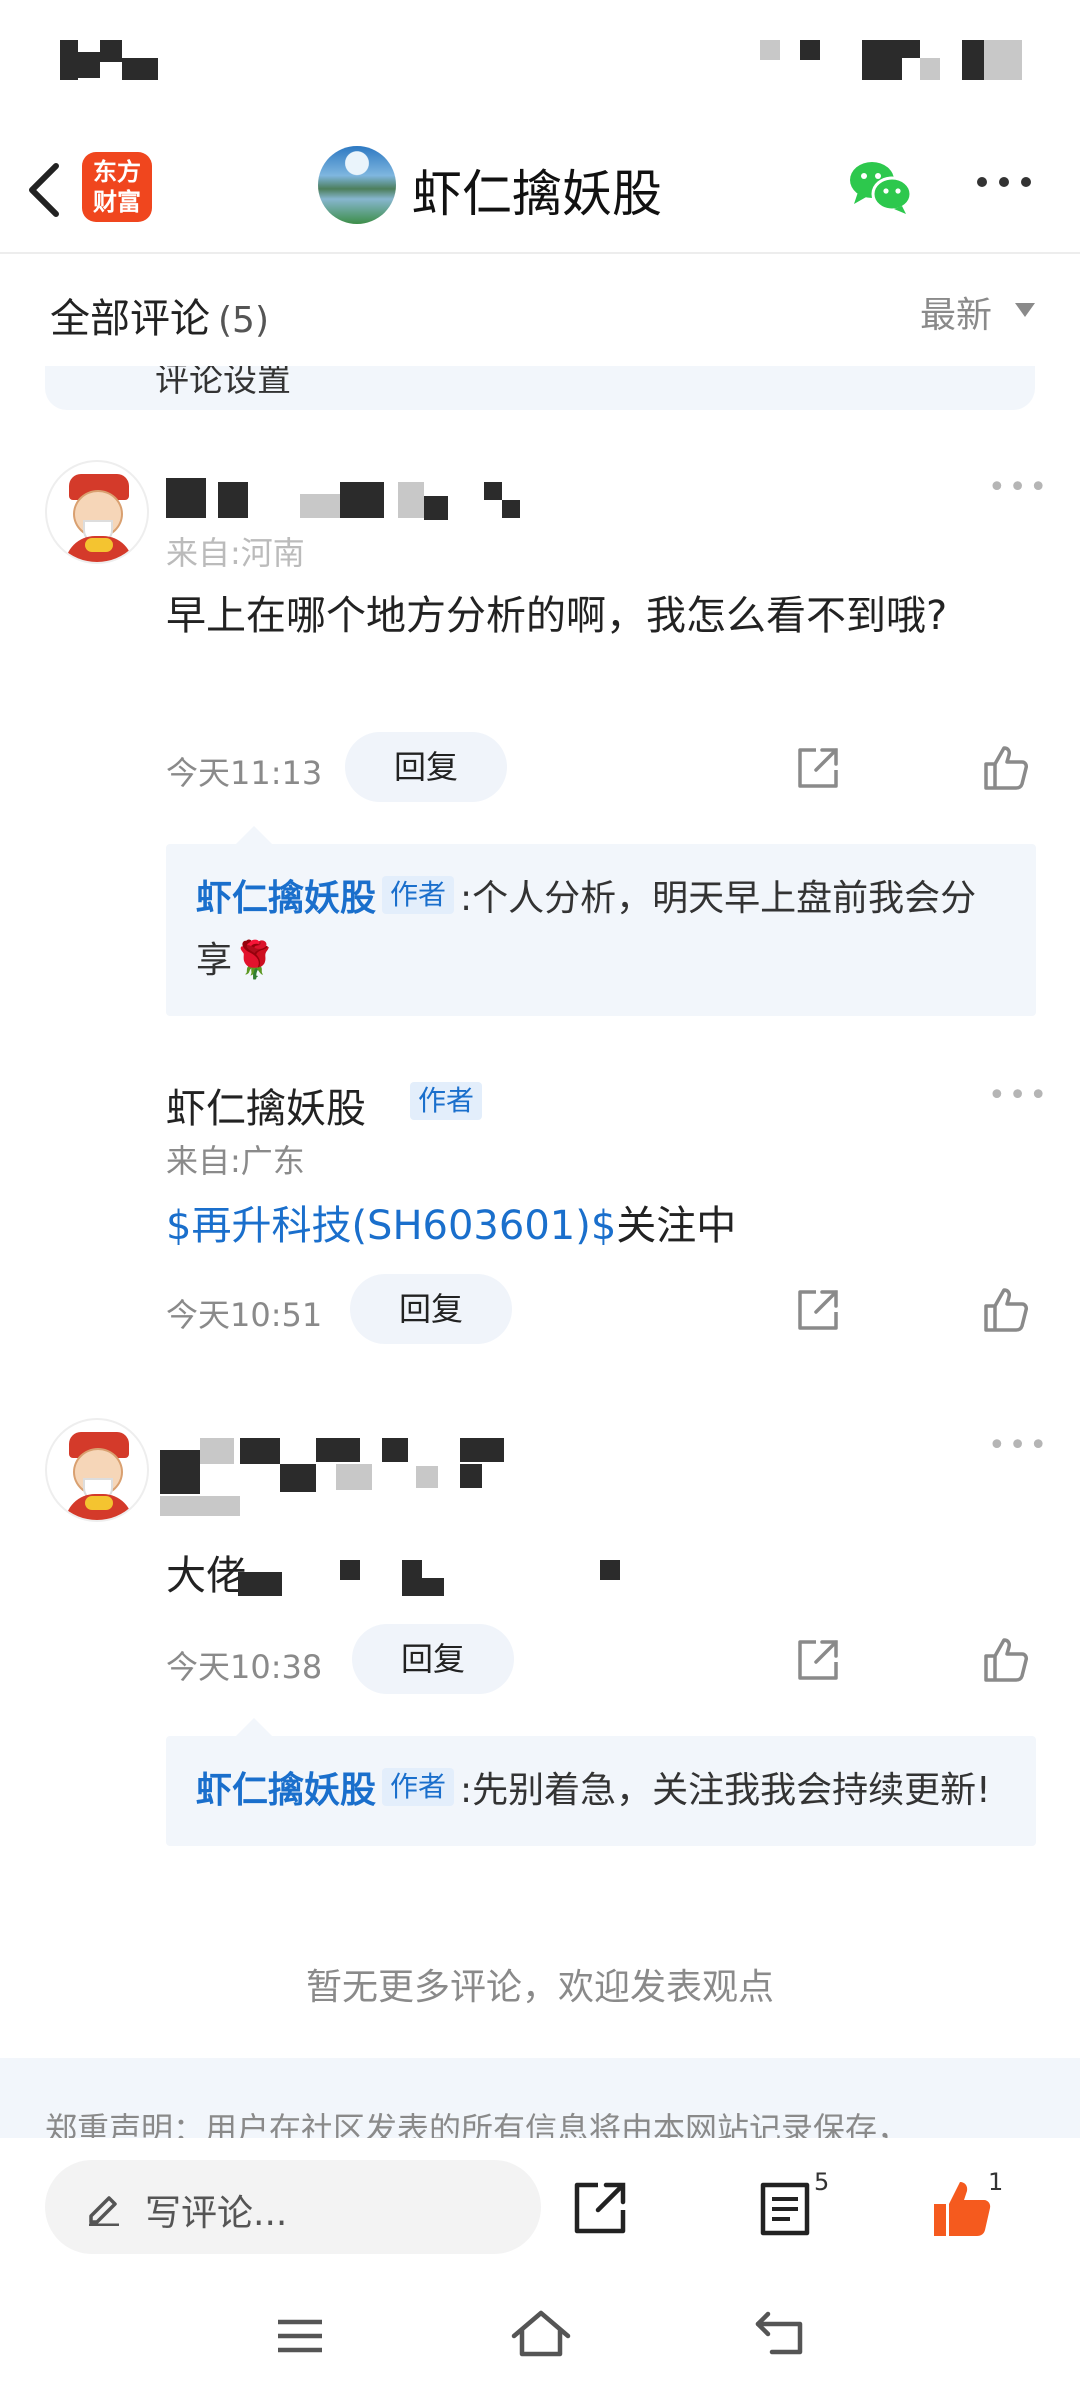 The width and height of the screenshot is (1080, 2400). What do you see at coordinates (996, 2182) in the screenshot?
I see `like-count-badge: 1` at bounding box center [996, 2182].